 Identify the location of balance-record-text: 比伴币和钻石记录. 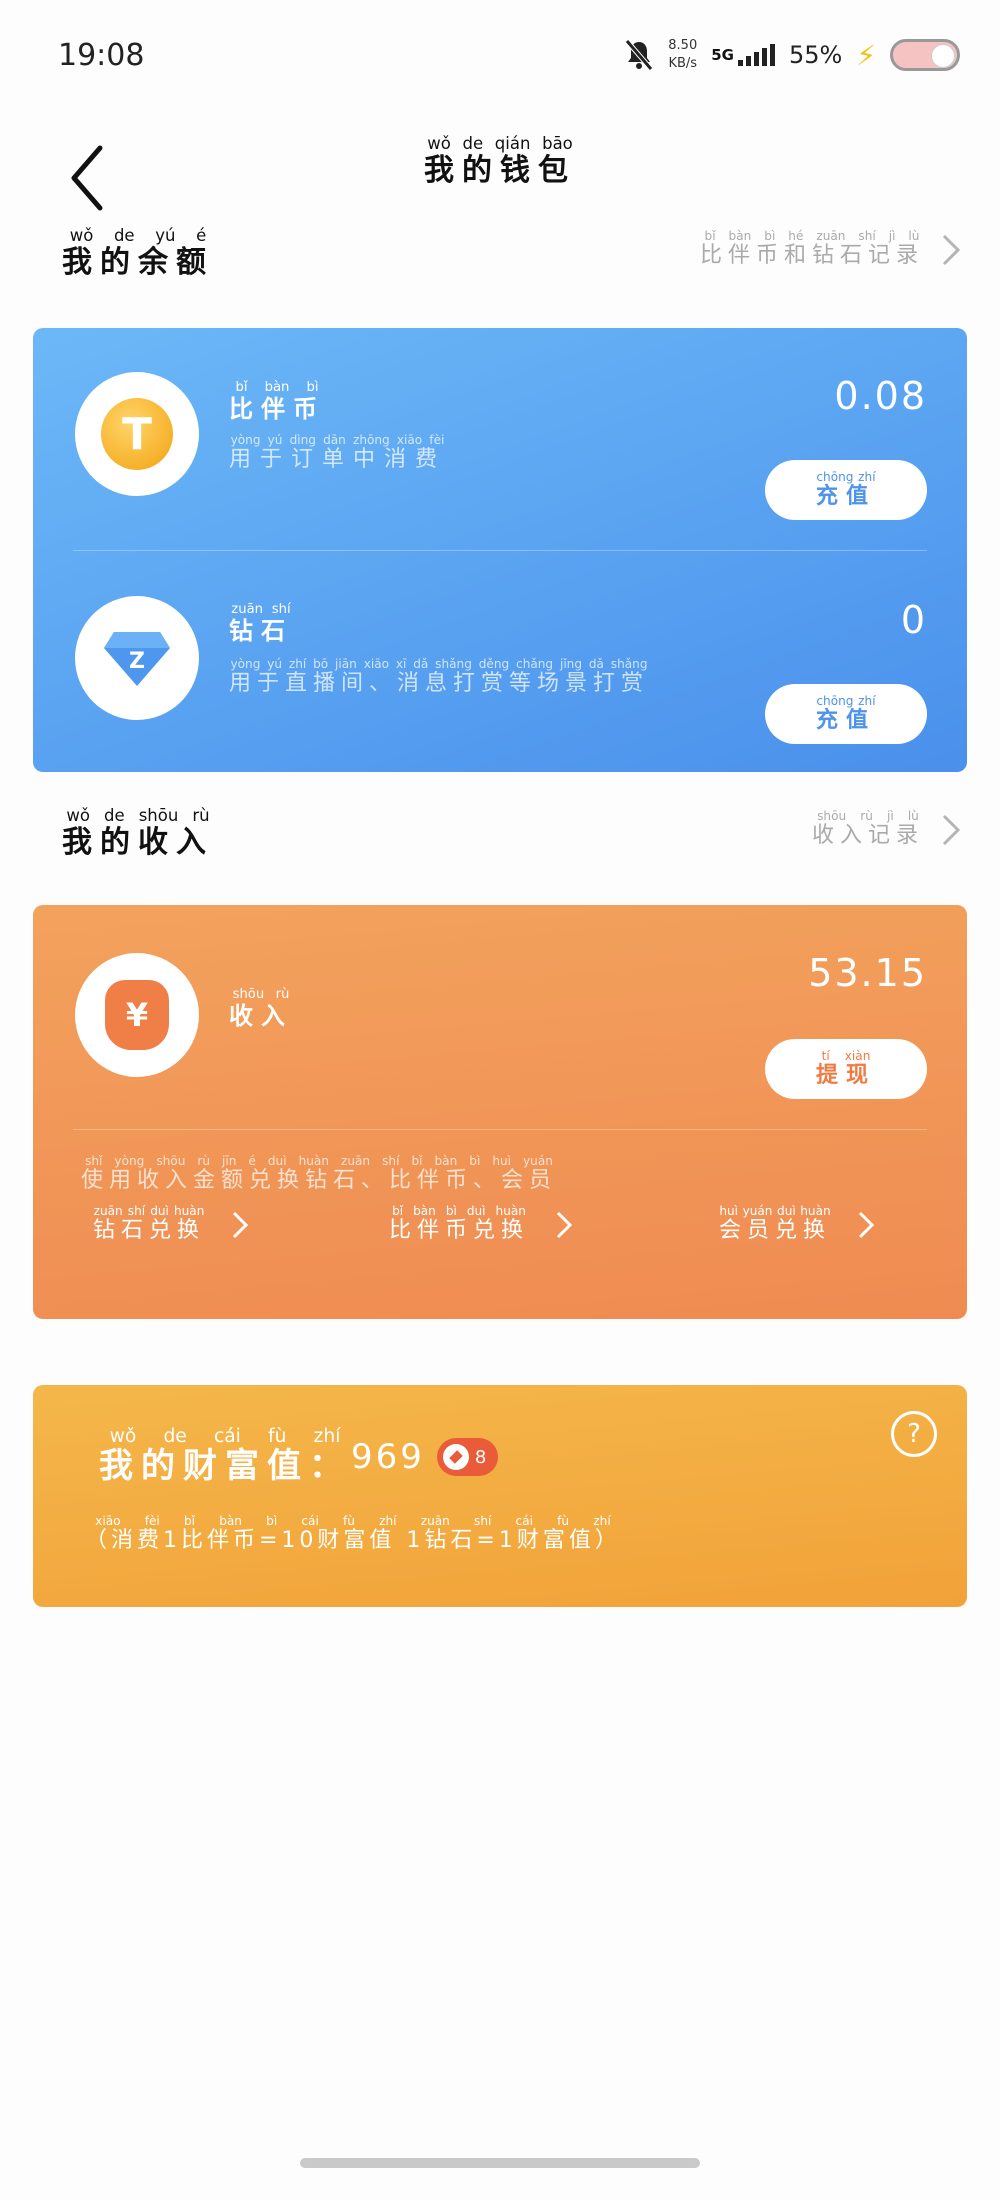
(811, 255).